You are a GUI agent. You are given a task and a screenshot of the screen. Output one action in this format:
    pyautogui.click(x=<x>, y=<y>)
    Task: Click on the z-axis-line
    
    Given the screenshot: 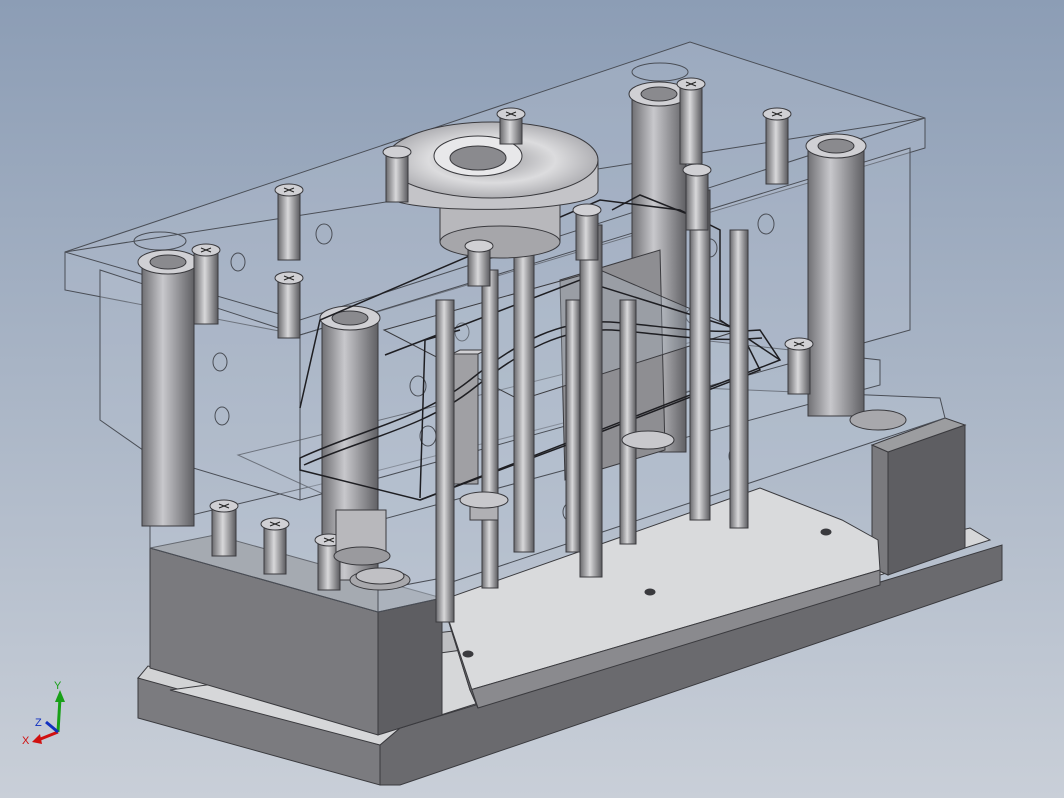 What is the action you would take?
    pyautogui.click(x=52, y=727)
    